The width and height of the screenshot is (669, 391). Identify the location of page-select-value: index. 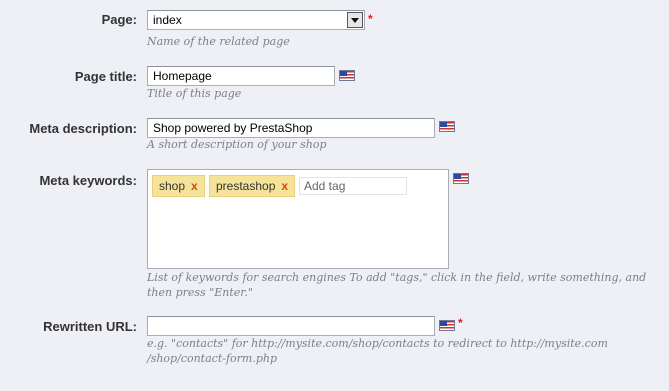
(167, 20).